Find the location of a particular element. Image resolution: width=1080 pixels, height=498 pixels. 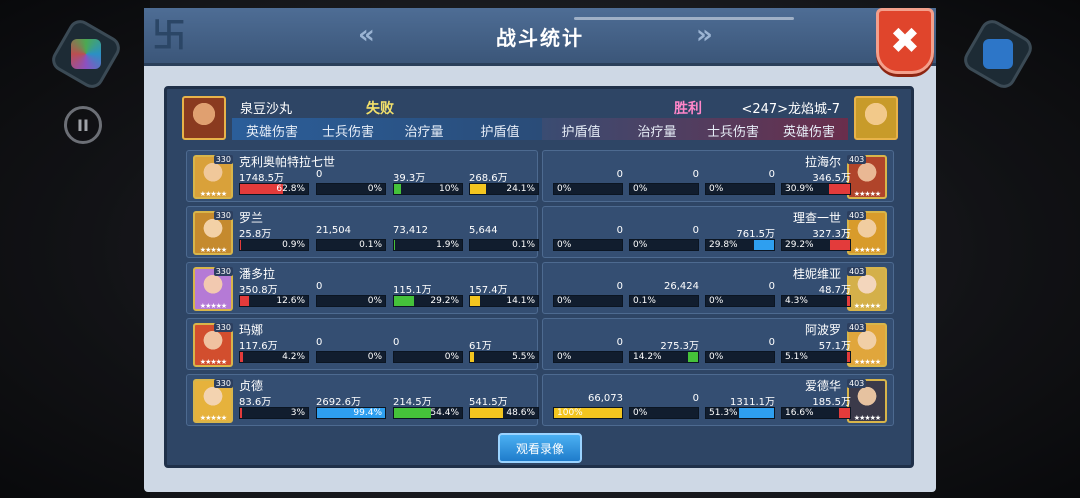

hero-name: 克利奥帕特拉七世 is located at coordinates (287, 162).